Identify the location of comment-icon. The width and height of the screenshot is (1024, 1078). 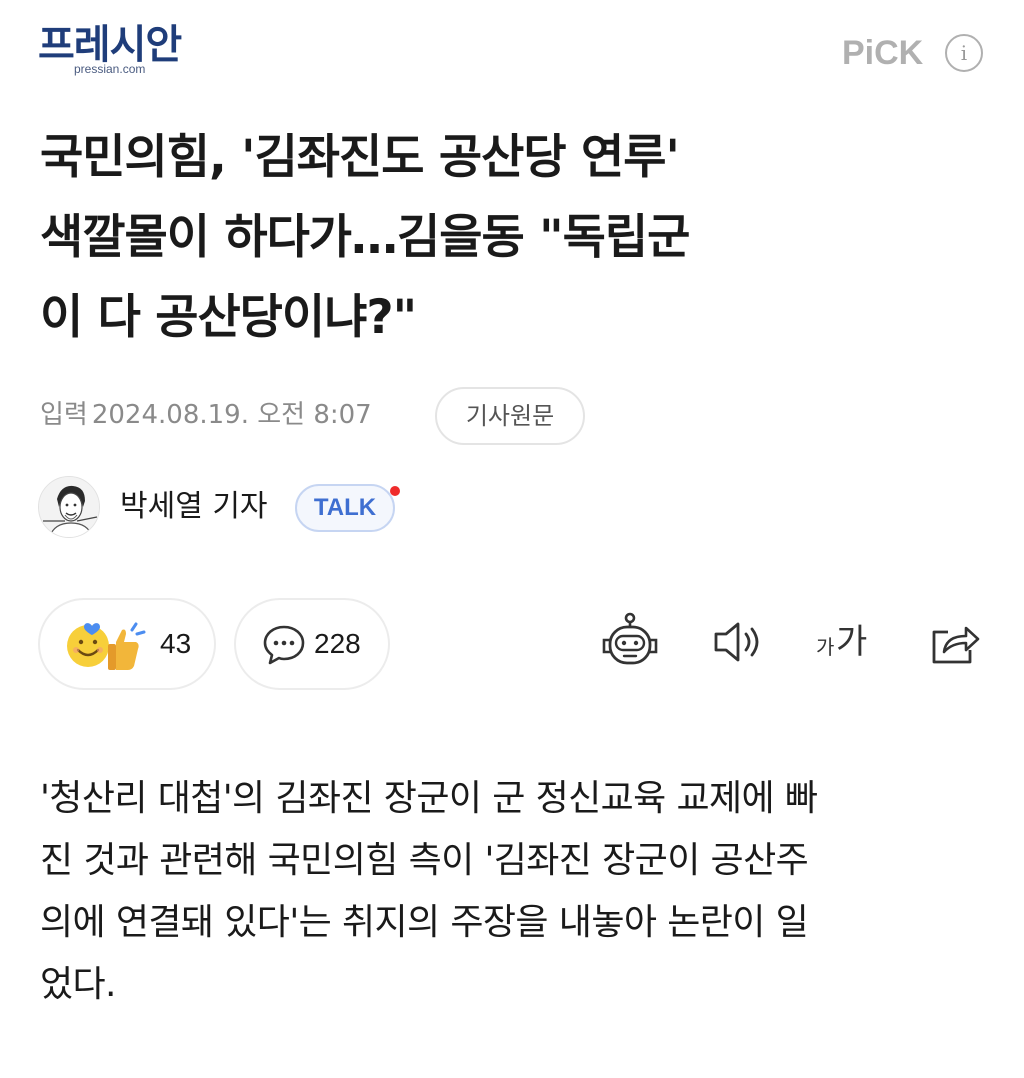
(284, 645).